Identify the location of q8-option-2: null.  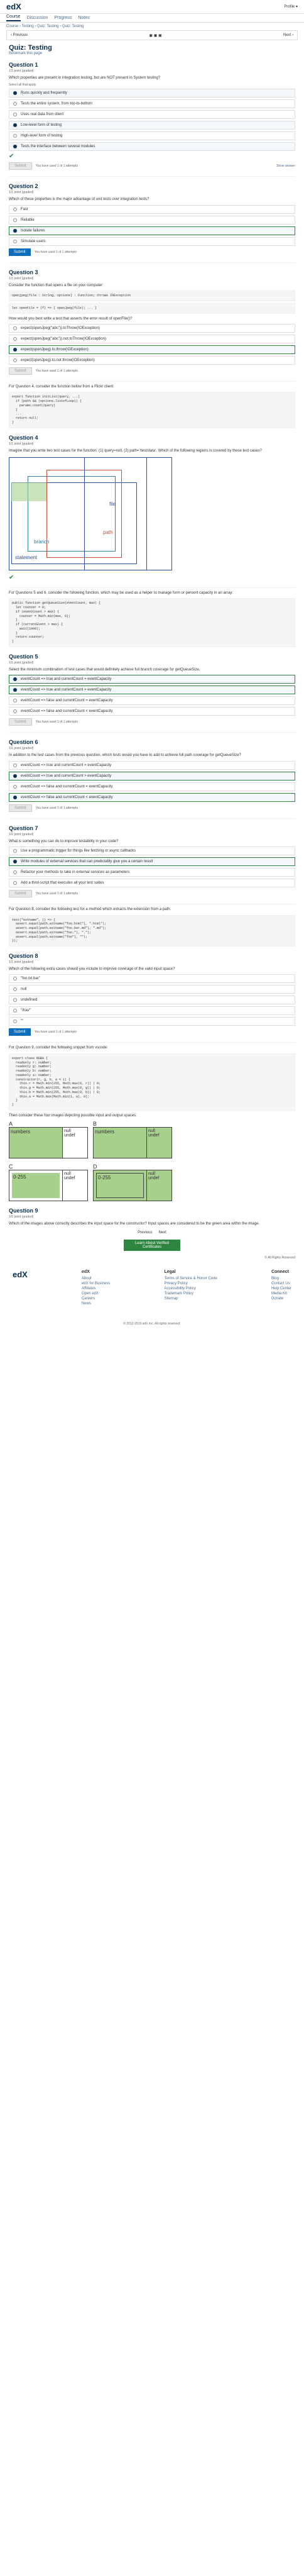
(152, 989).